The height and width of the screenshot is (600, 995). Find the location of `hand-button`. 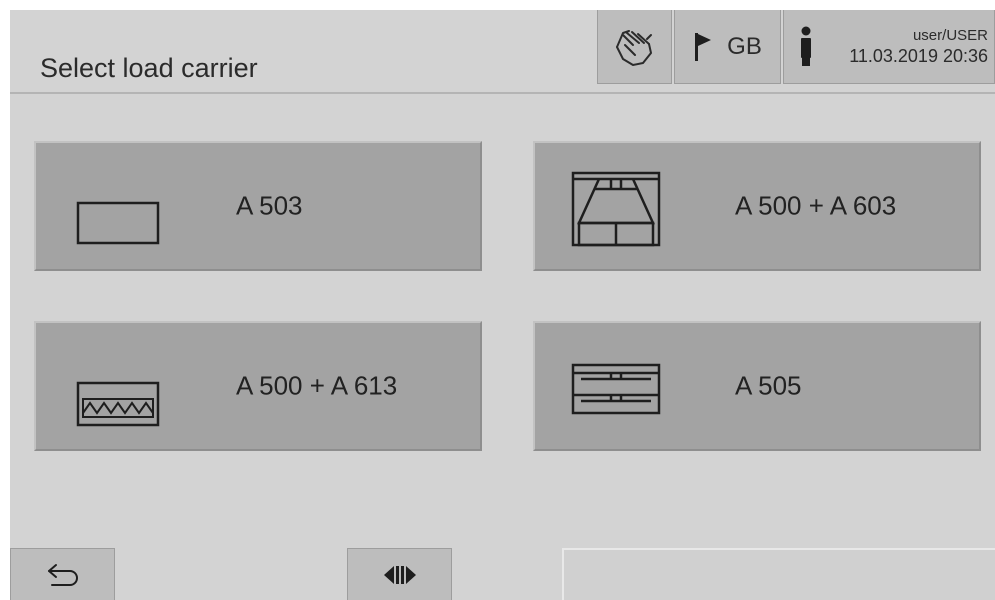

hand-button is located at coordinates (634, 47).